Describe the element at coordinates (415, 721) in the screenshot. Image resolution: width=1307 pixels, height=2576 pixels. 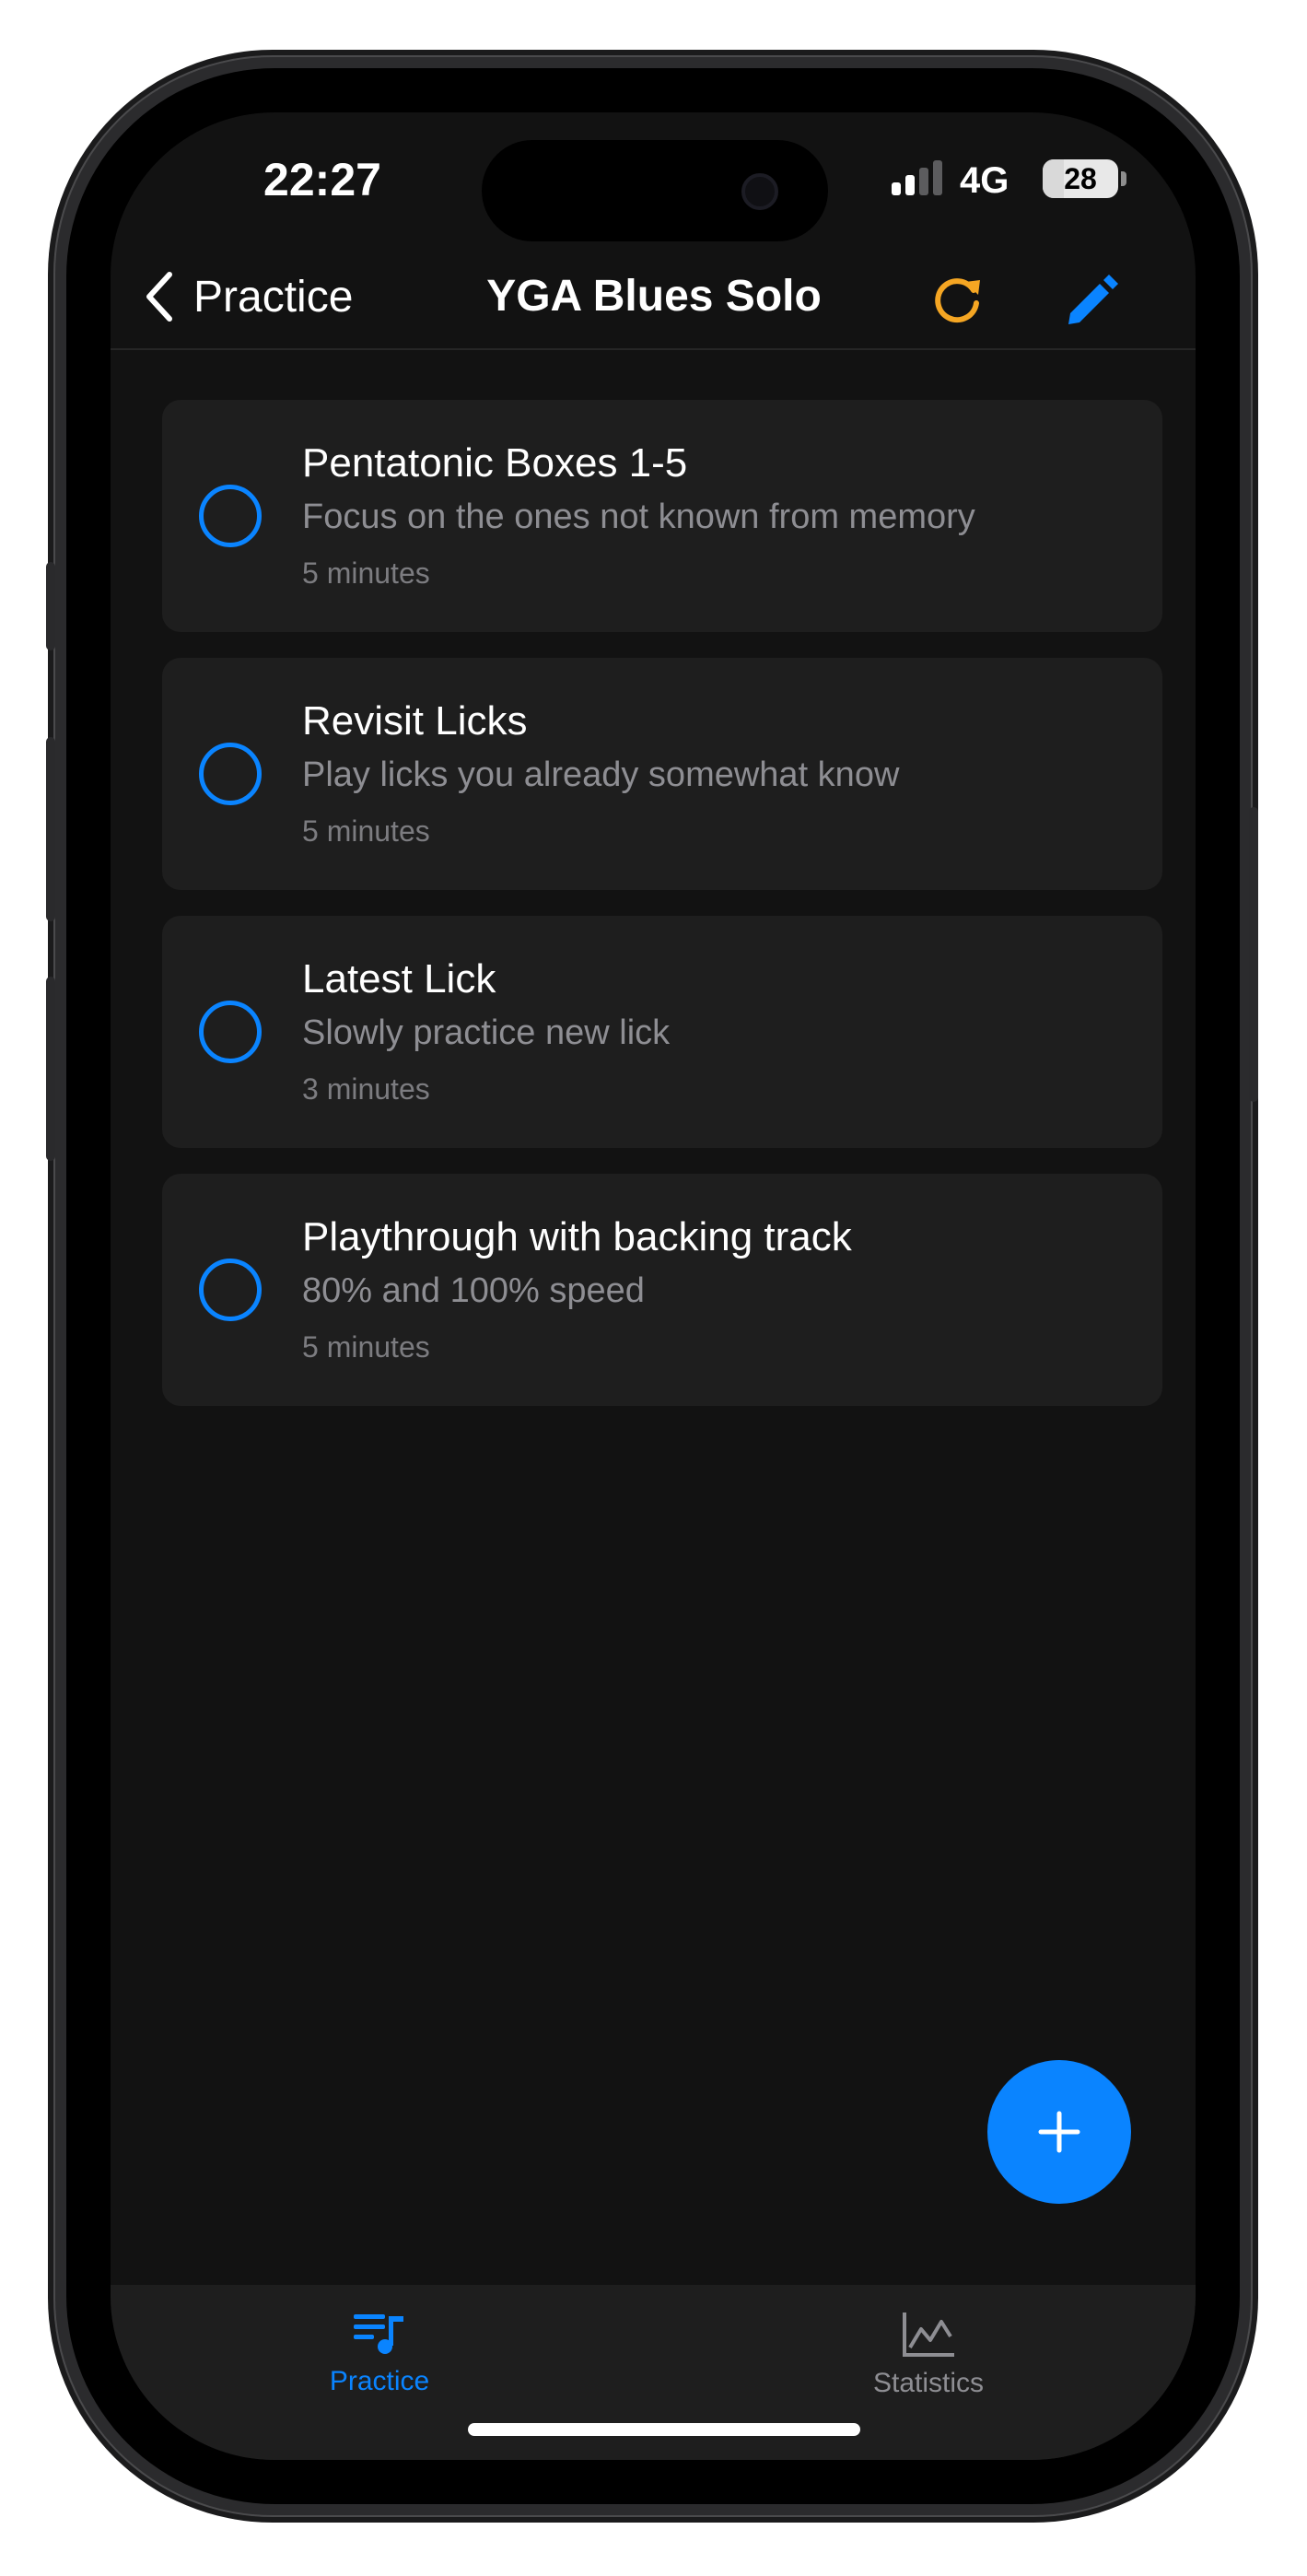
I see `item-title: Revisit Licks` at that location.